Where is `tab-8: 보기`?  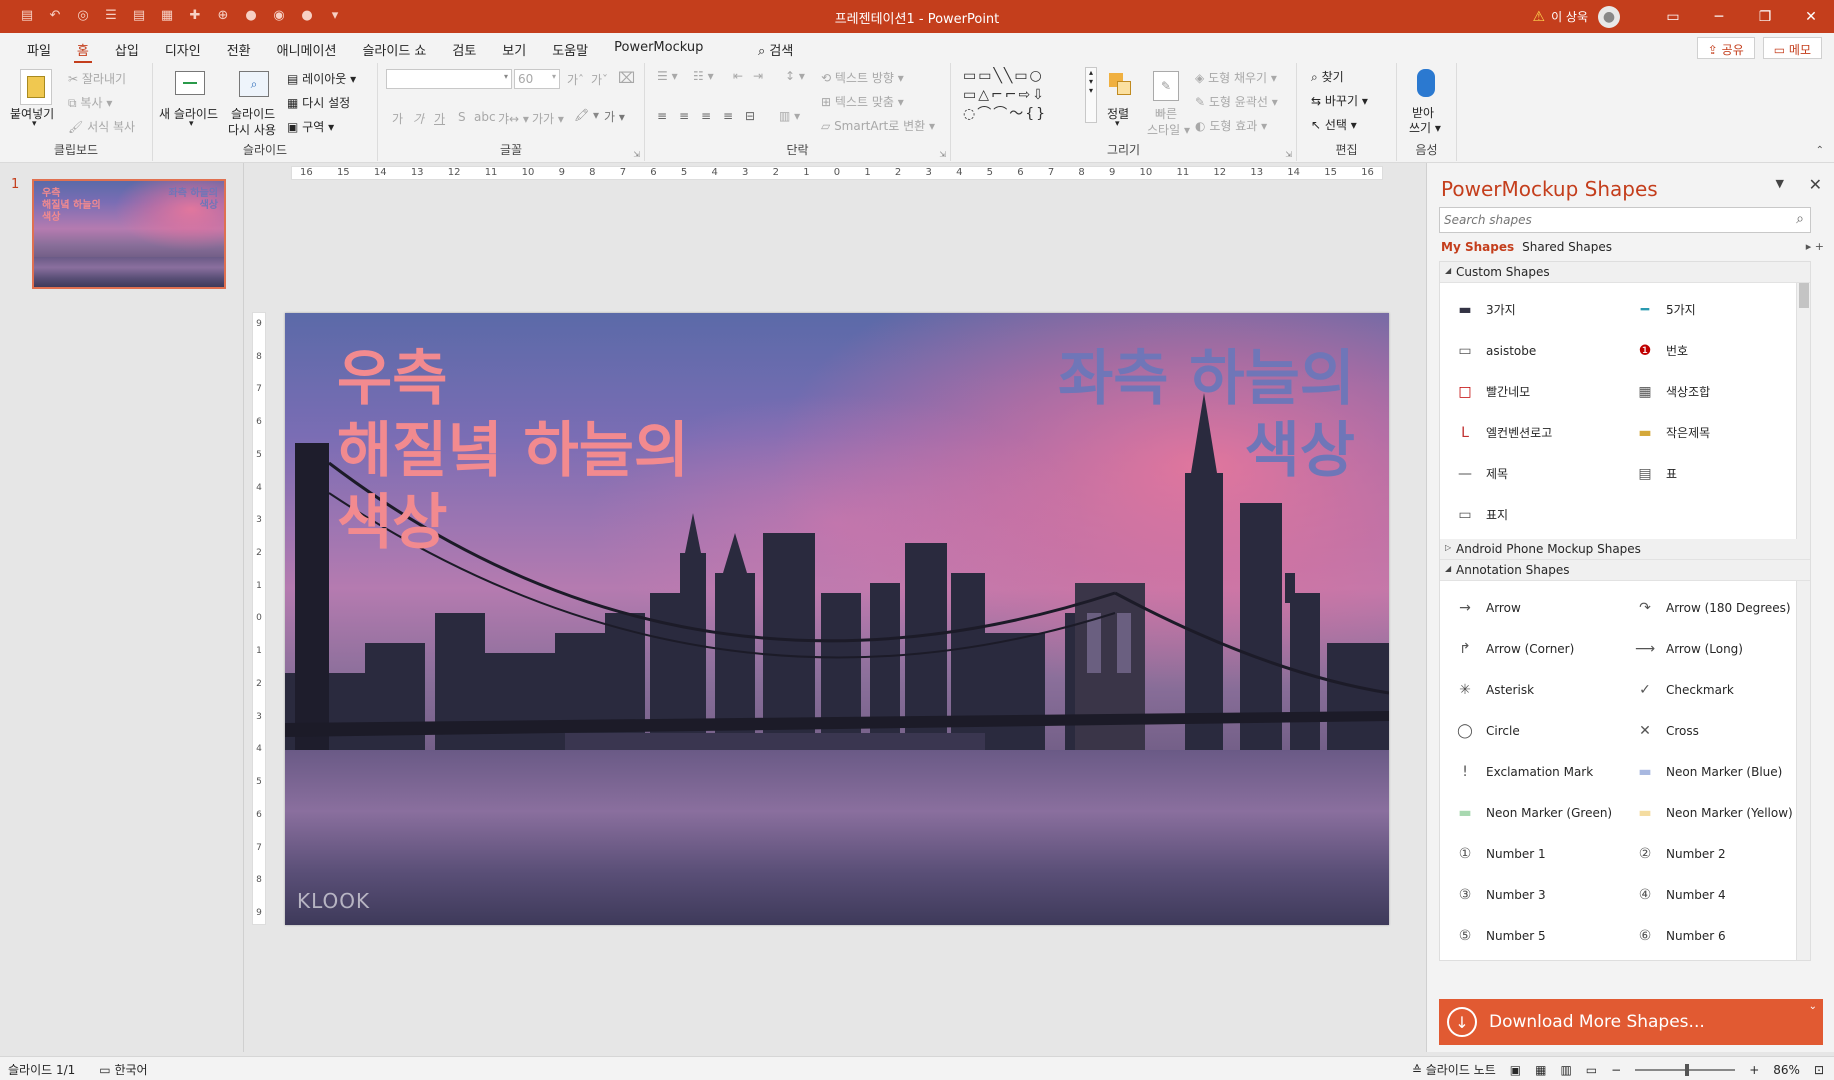 tab-8: 보기 is located at coordinates (514, 51).